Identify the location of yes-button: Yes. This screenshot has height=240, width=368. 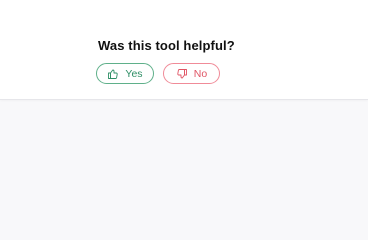
(125, 73).